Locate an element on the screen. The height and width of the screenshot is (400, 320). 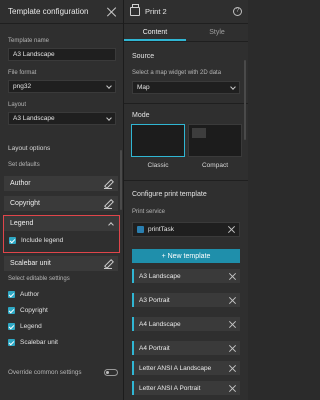
template-row: A4 Portrait is located at coordinates (186, 348).